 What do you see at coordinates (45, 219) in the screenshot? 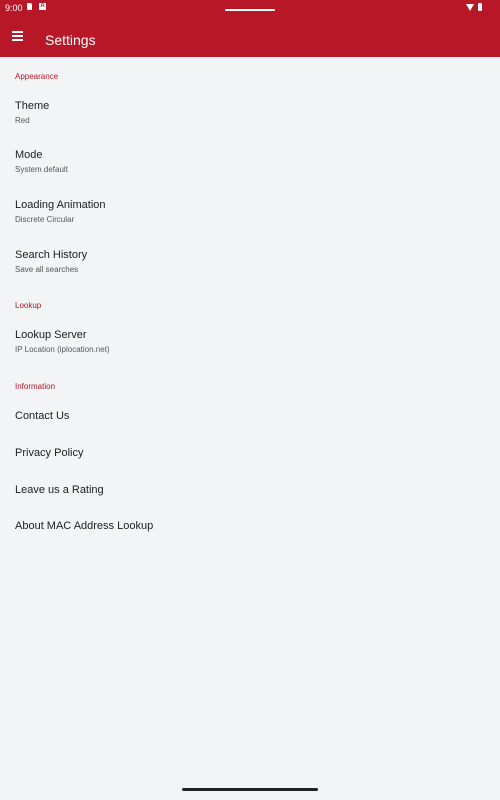
I see `setting-value-loading-animation: Discrete Circular` at bounding box center [45, 219].